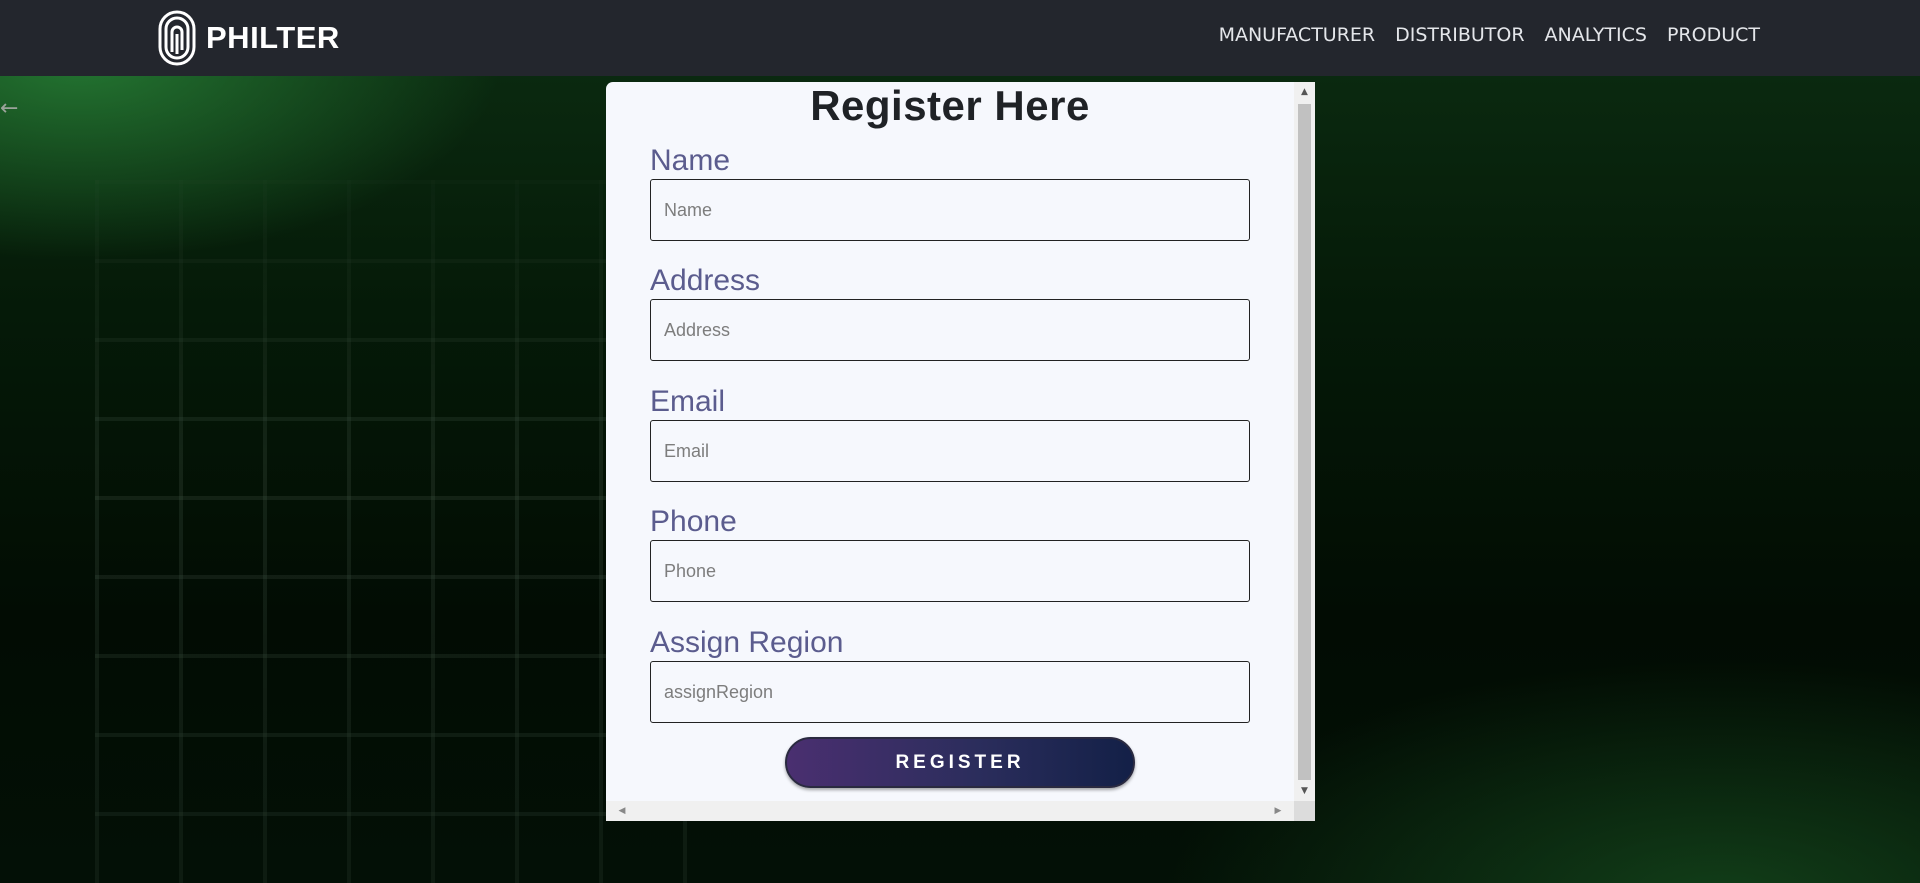 Image resolution: width=1920 pixels, height=883 pixels. Describe the element at coordinates (950, 451) in the screenshot. I see `email-input` at that location.